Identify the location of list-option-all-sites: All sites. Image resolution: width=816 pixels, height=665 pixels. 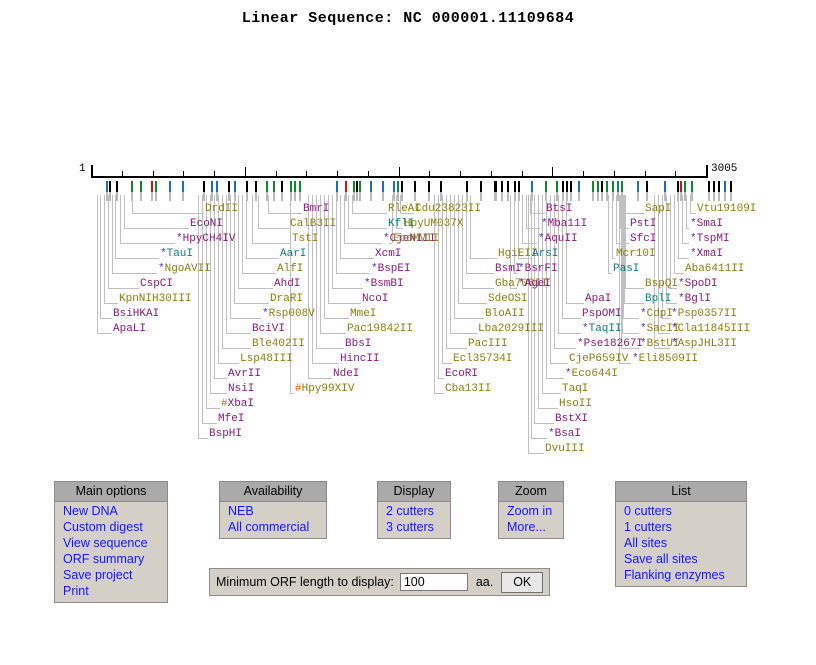
(681, 543).